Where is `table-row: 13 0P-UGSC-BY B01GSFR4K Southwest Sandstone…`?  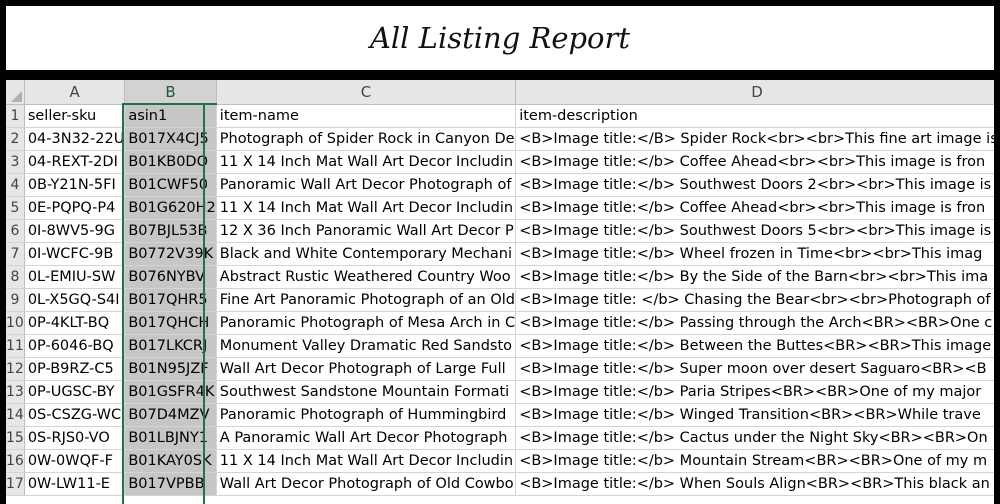
table-row: 13 0P-UGSC-BY B01GSFR4K Southwest Sandstone… is located at coordinates (500, 392).